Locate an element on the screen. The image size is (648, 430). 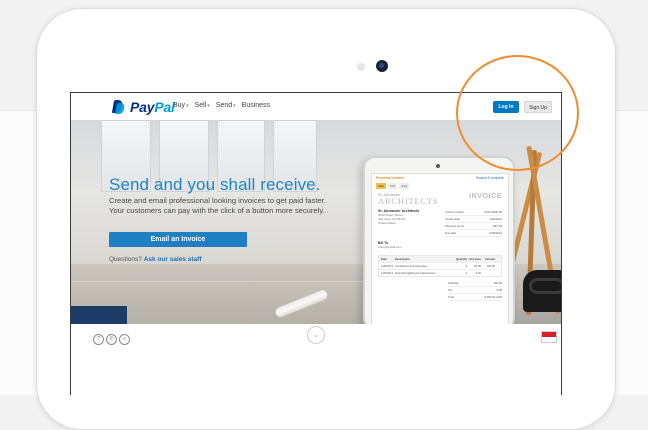
nav-item-send: Send▾ is located at coordinates (226, 105).